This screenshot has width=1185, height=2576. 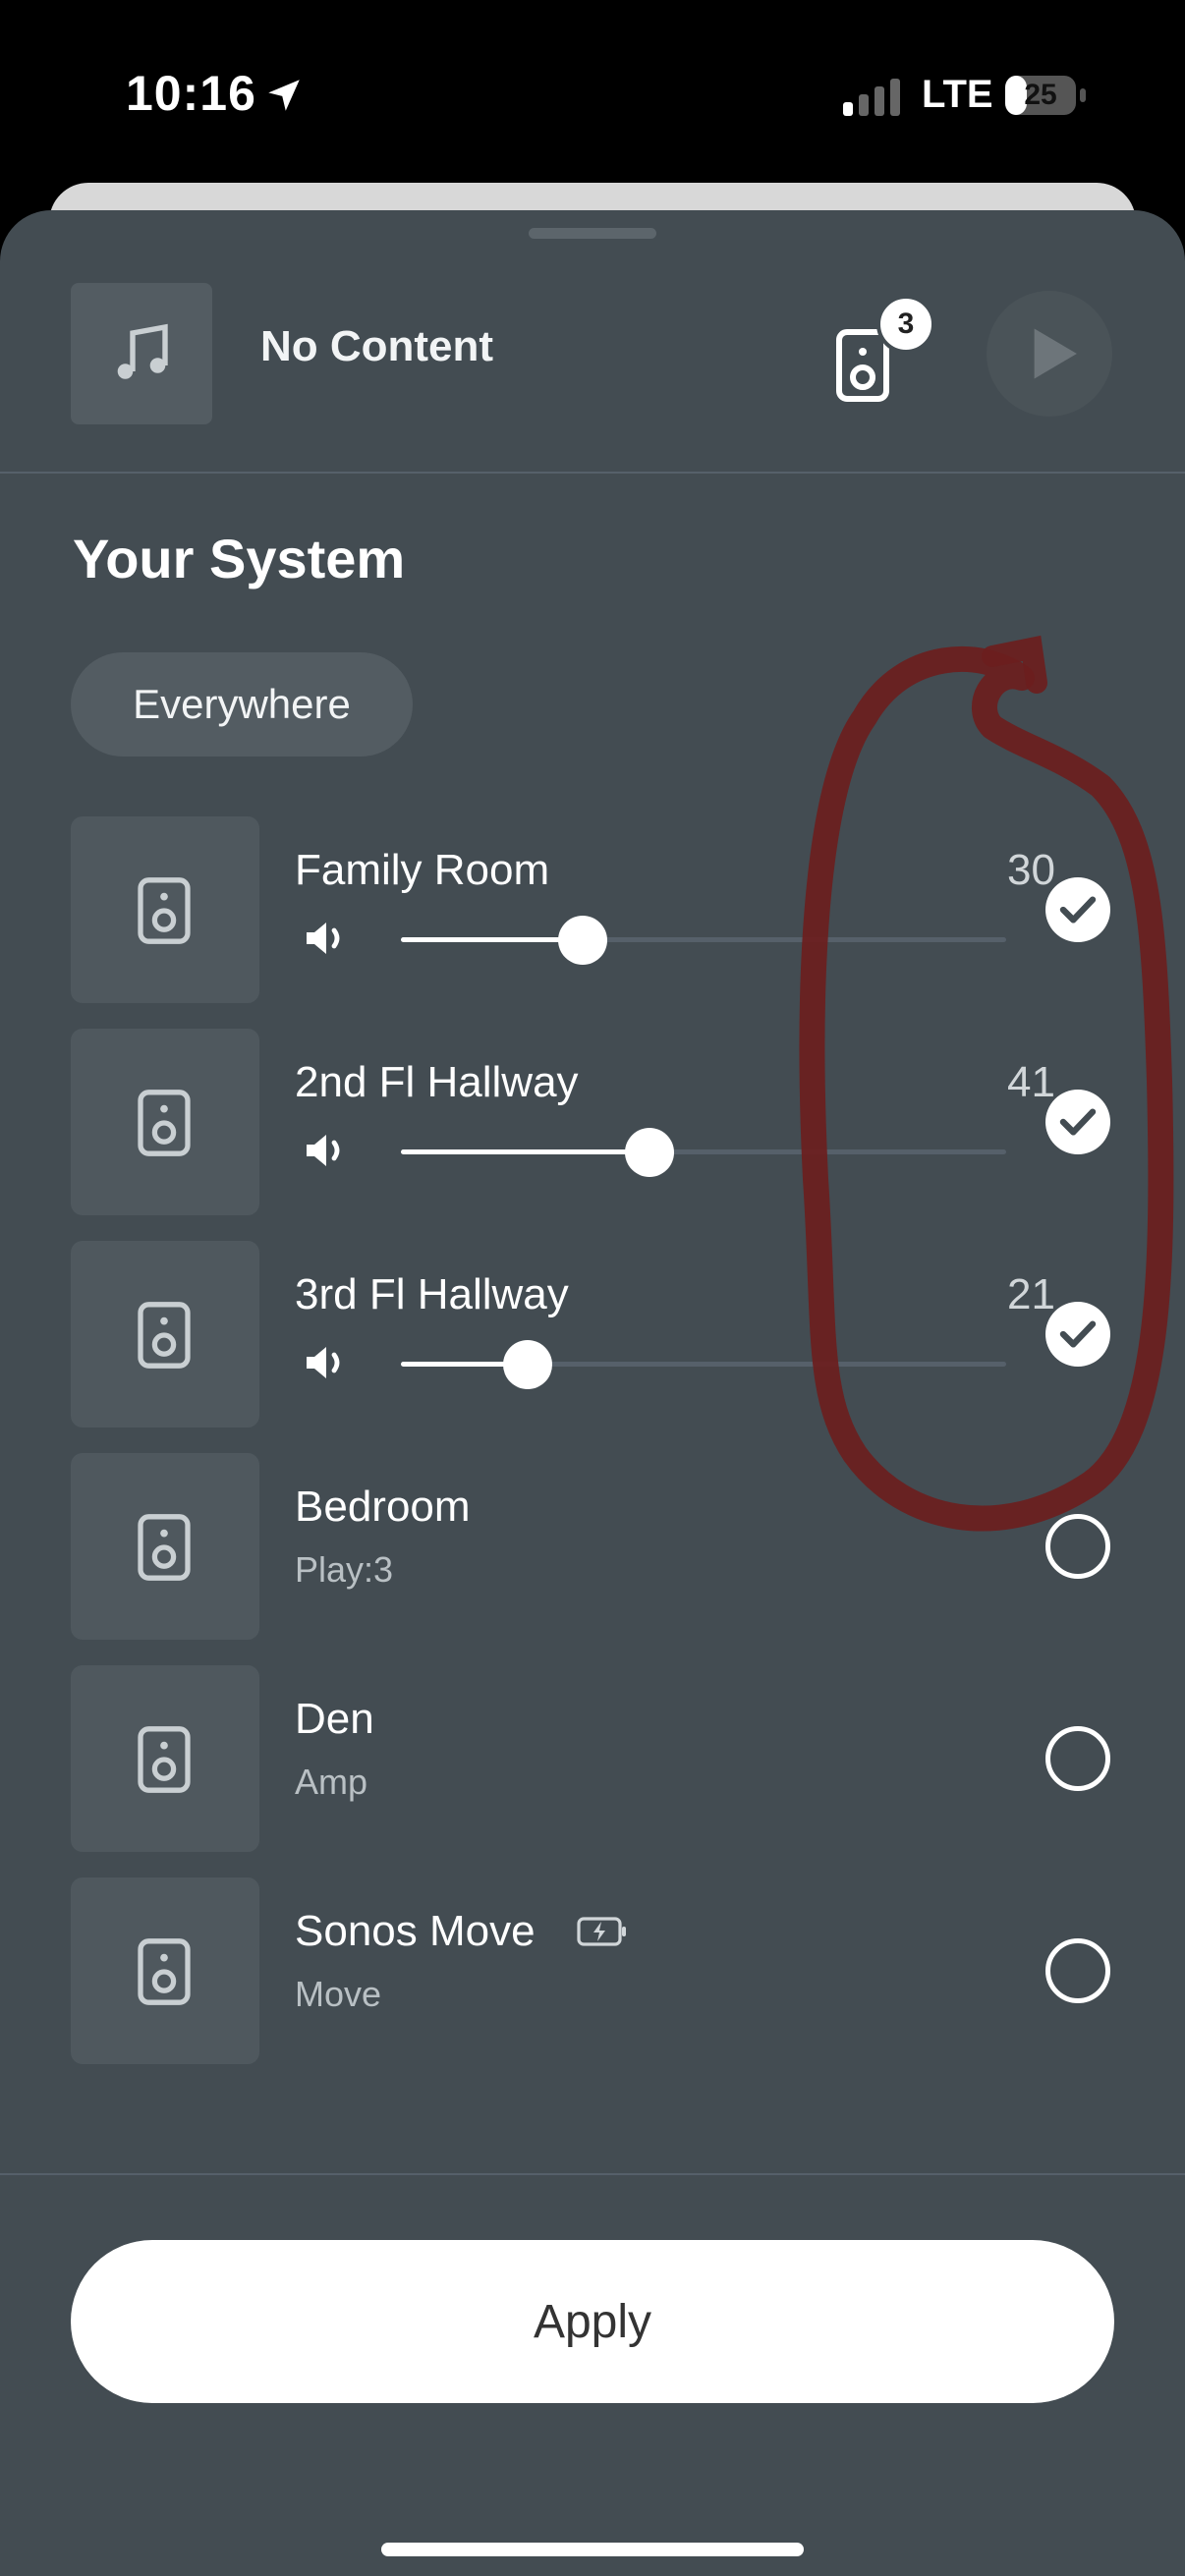 What do you see at coordinates (1031, 1294) in the screenshot?
I see `volume-value: 21` at bounding box center [1031, 1294].